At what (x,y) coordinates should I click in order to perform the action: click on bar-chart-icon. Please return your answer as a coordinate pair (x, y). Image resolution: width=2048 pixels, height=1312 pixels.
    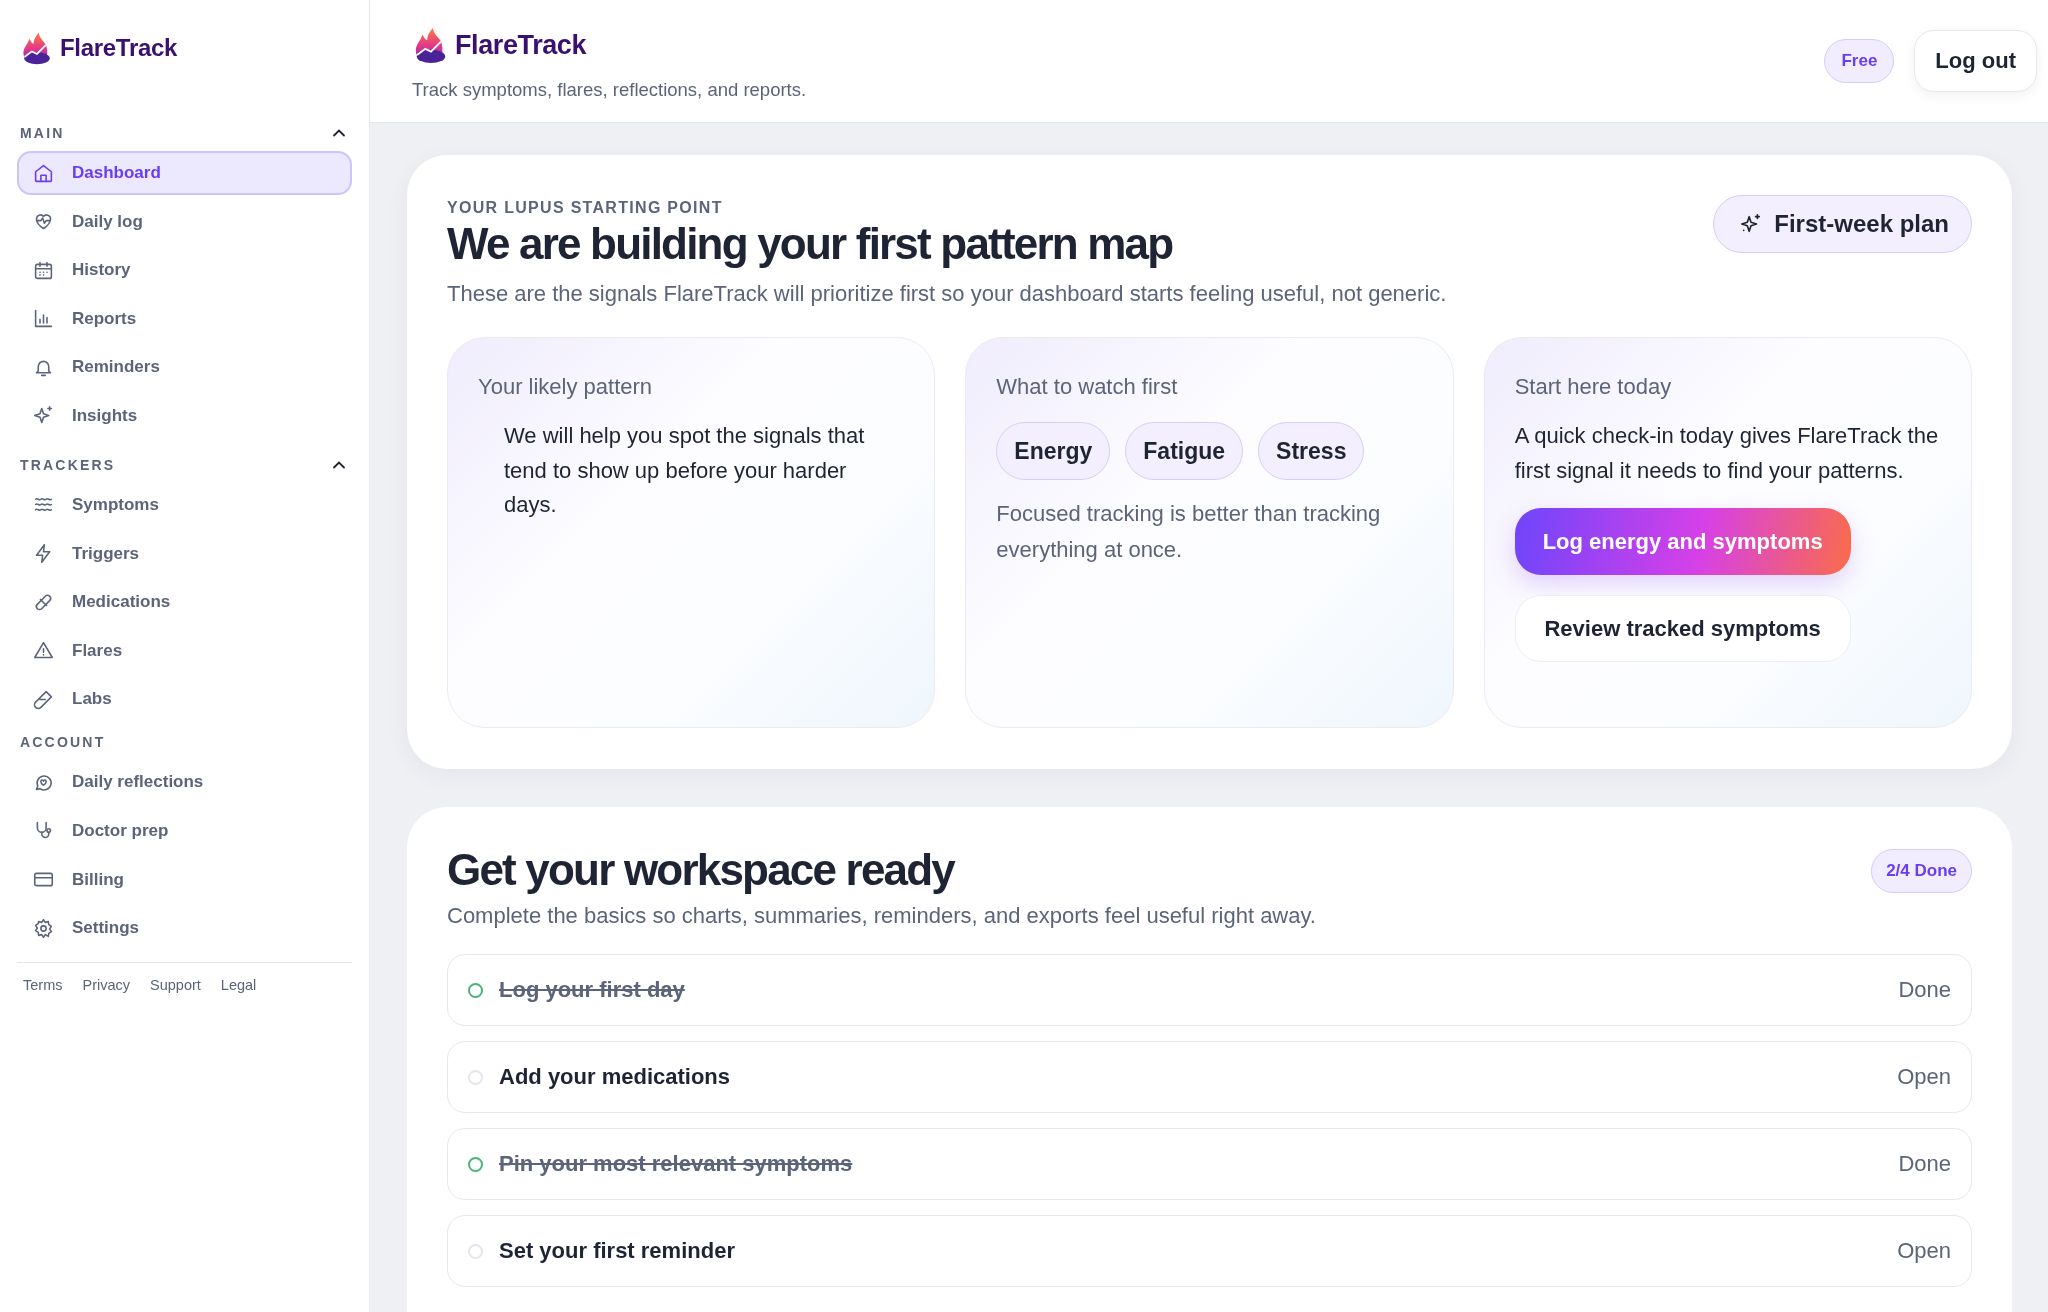
    Looking at the image, I should click on (43, 319).